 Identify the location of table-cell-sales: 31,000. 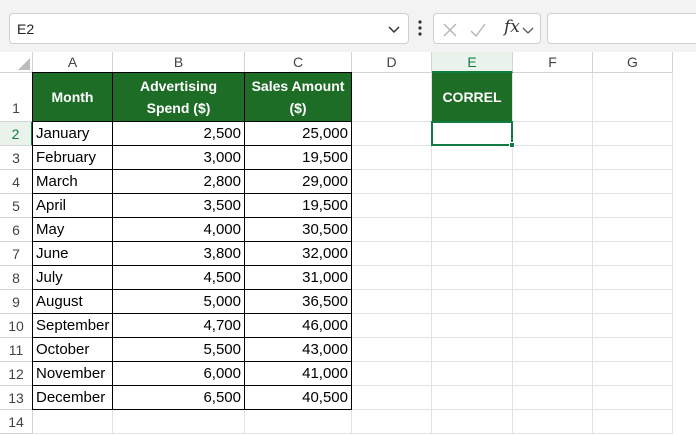
(298, 277).